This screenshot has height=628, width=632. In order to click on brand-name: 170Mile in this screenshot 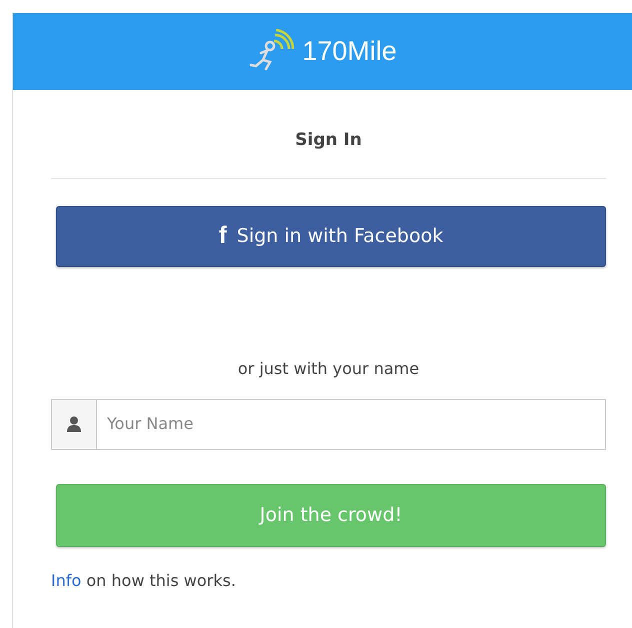, I will do `click(349, 51)`.